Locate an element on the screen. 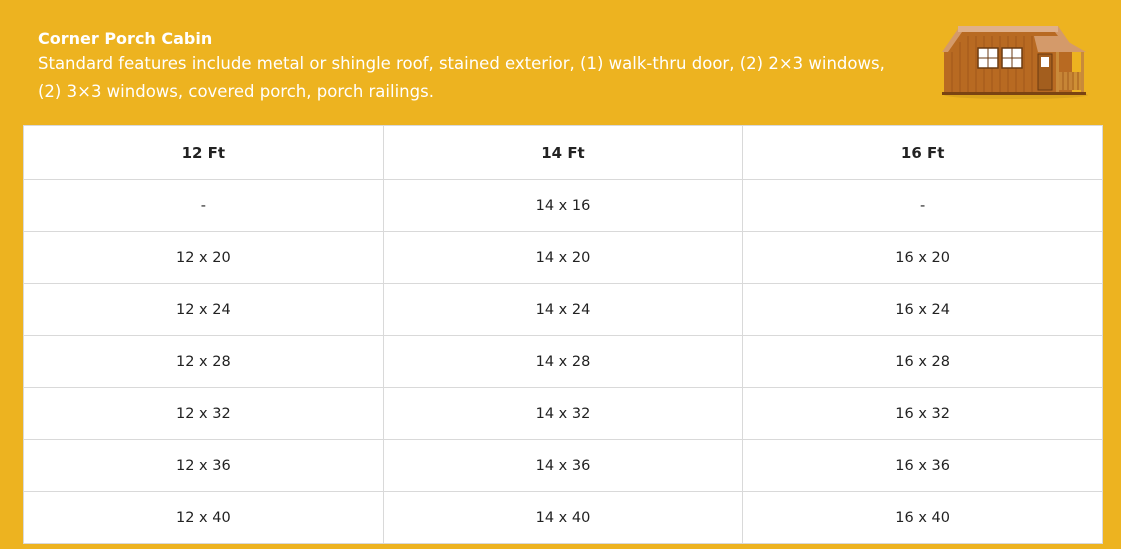 The image size is (1121, 549). column-header: 16 Ft is located at coordinates (922, 152).